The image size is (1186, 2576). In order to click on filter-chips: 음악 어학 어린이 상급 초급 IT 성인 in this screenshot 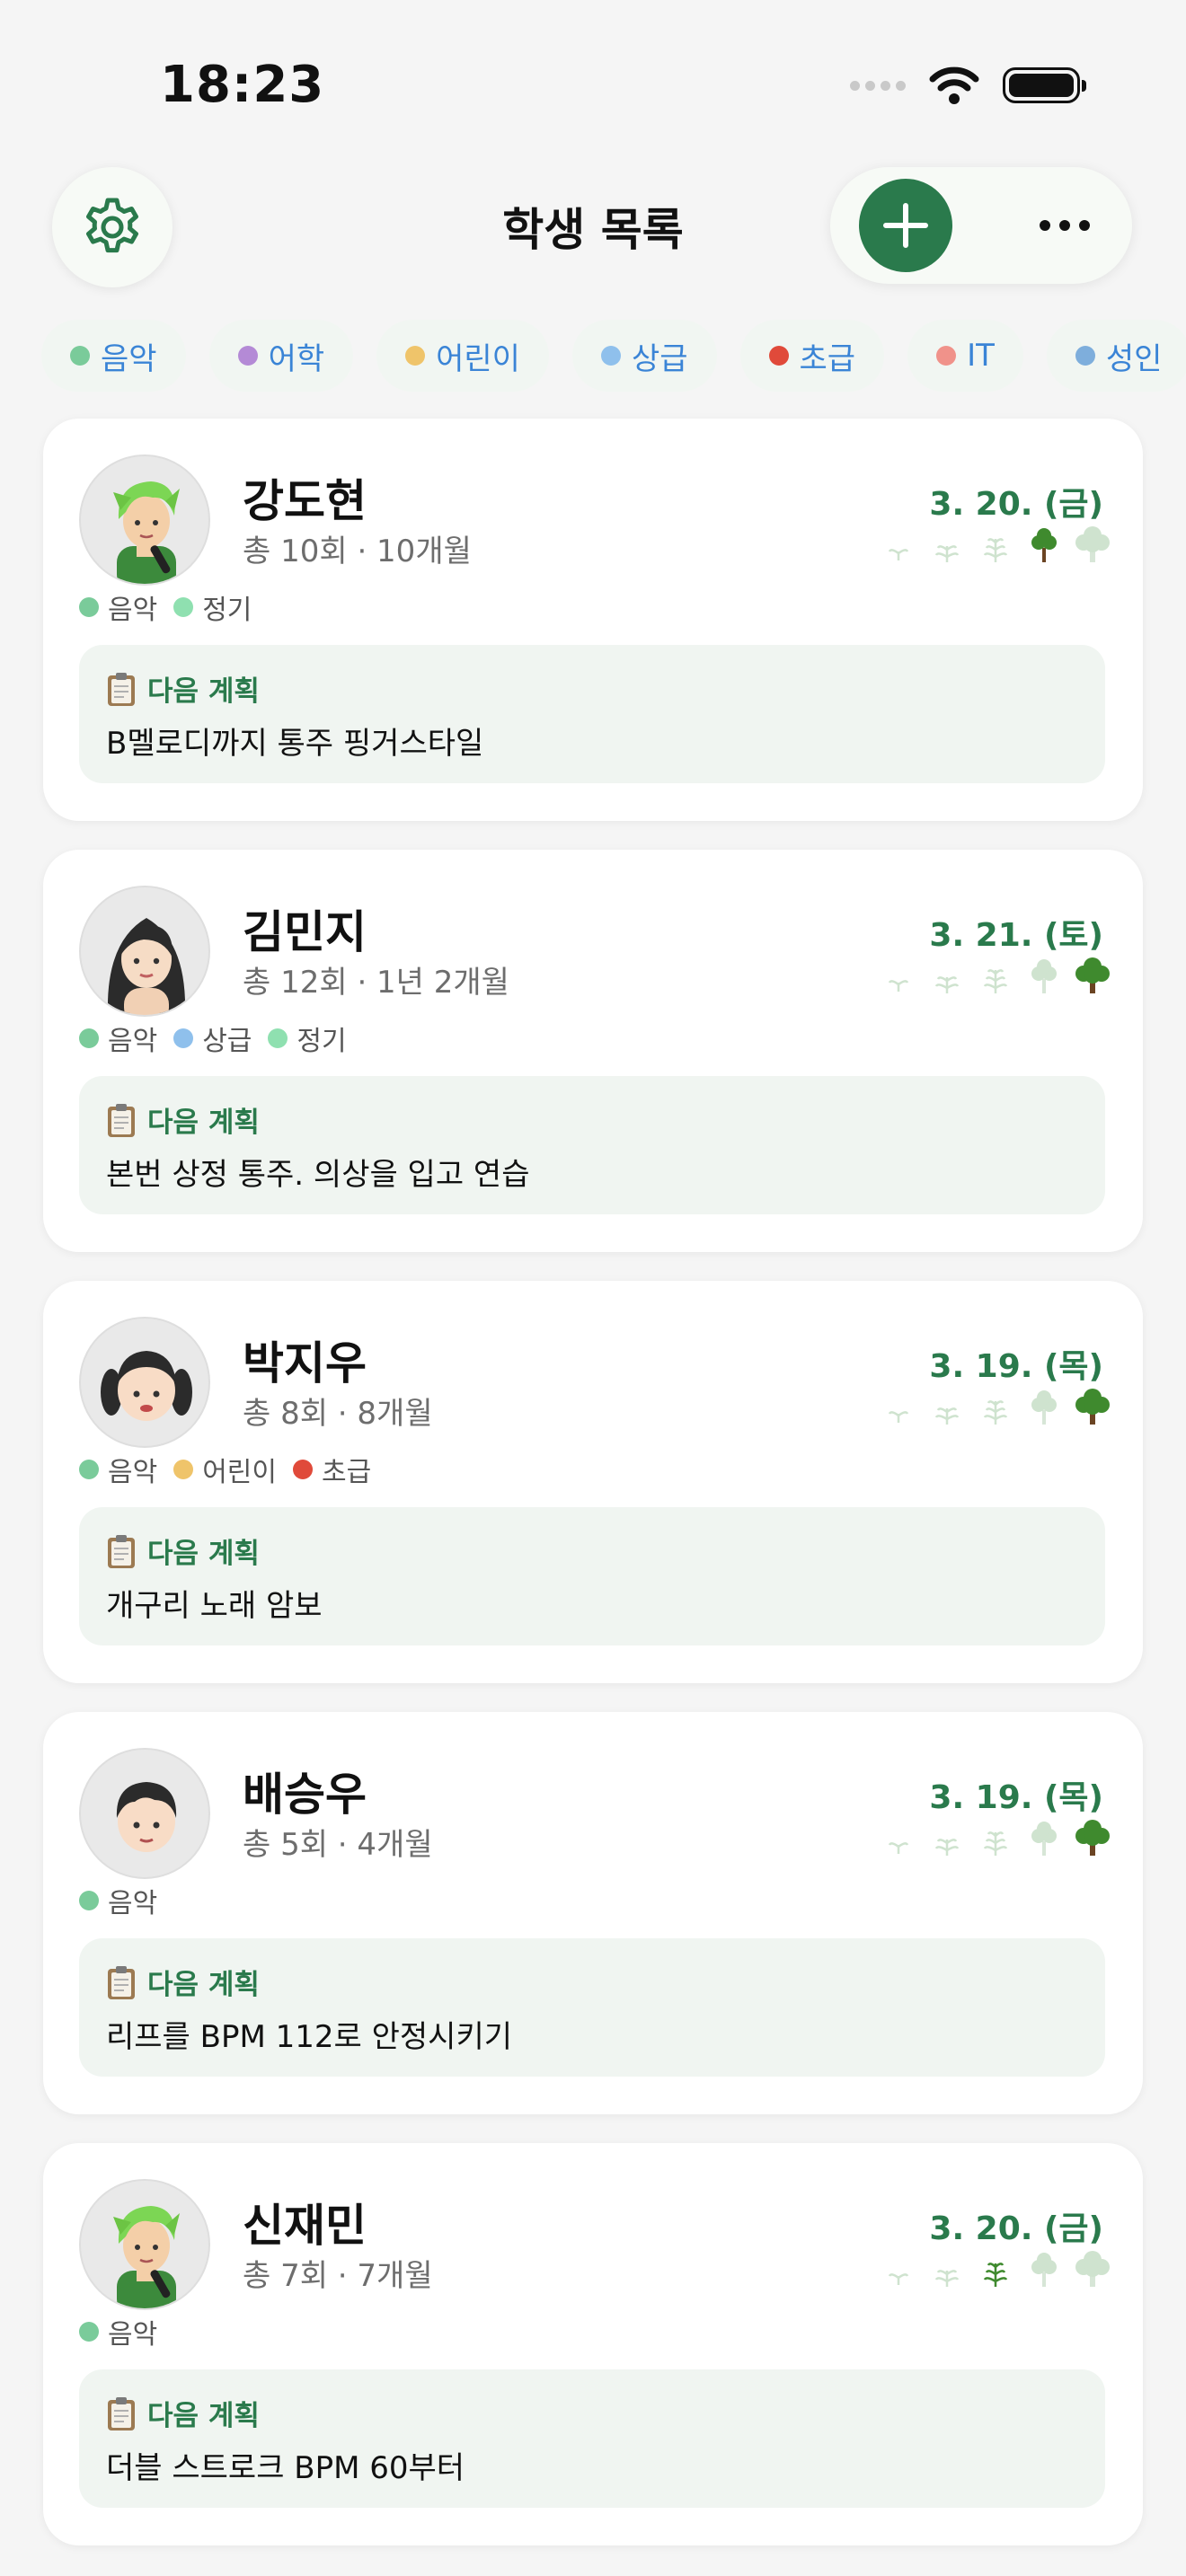, I will do `click(613, 357)`.